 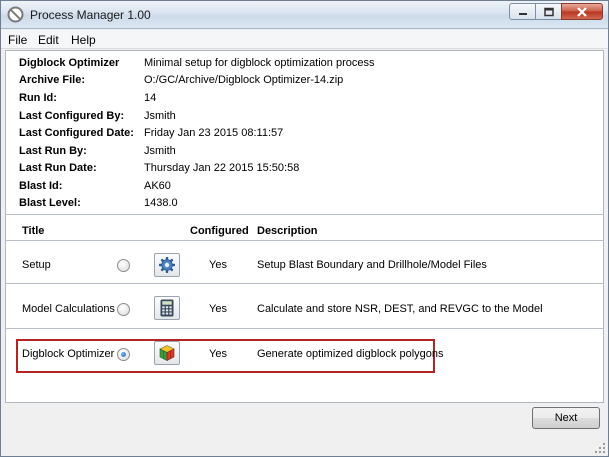 What do you see at coordinates (68, 354) in the screenshot?
I see `step-title: Digblock Optimizer` at bounding box center [68, 354].